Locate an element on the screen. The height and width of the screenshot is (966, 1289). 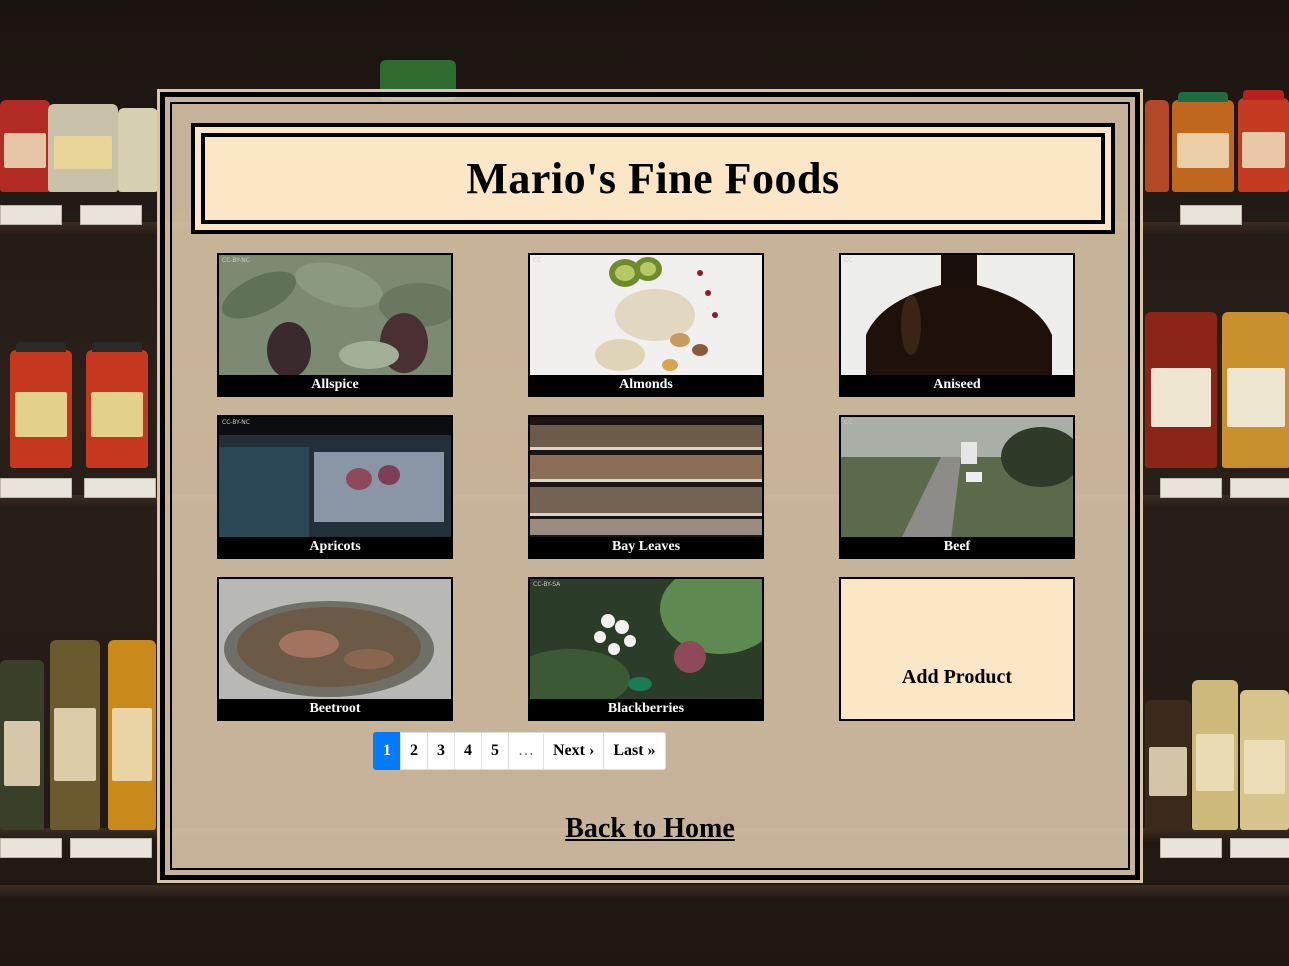
product-card-almonds: CC Almonds is located at coordinates (646, 325).